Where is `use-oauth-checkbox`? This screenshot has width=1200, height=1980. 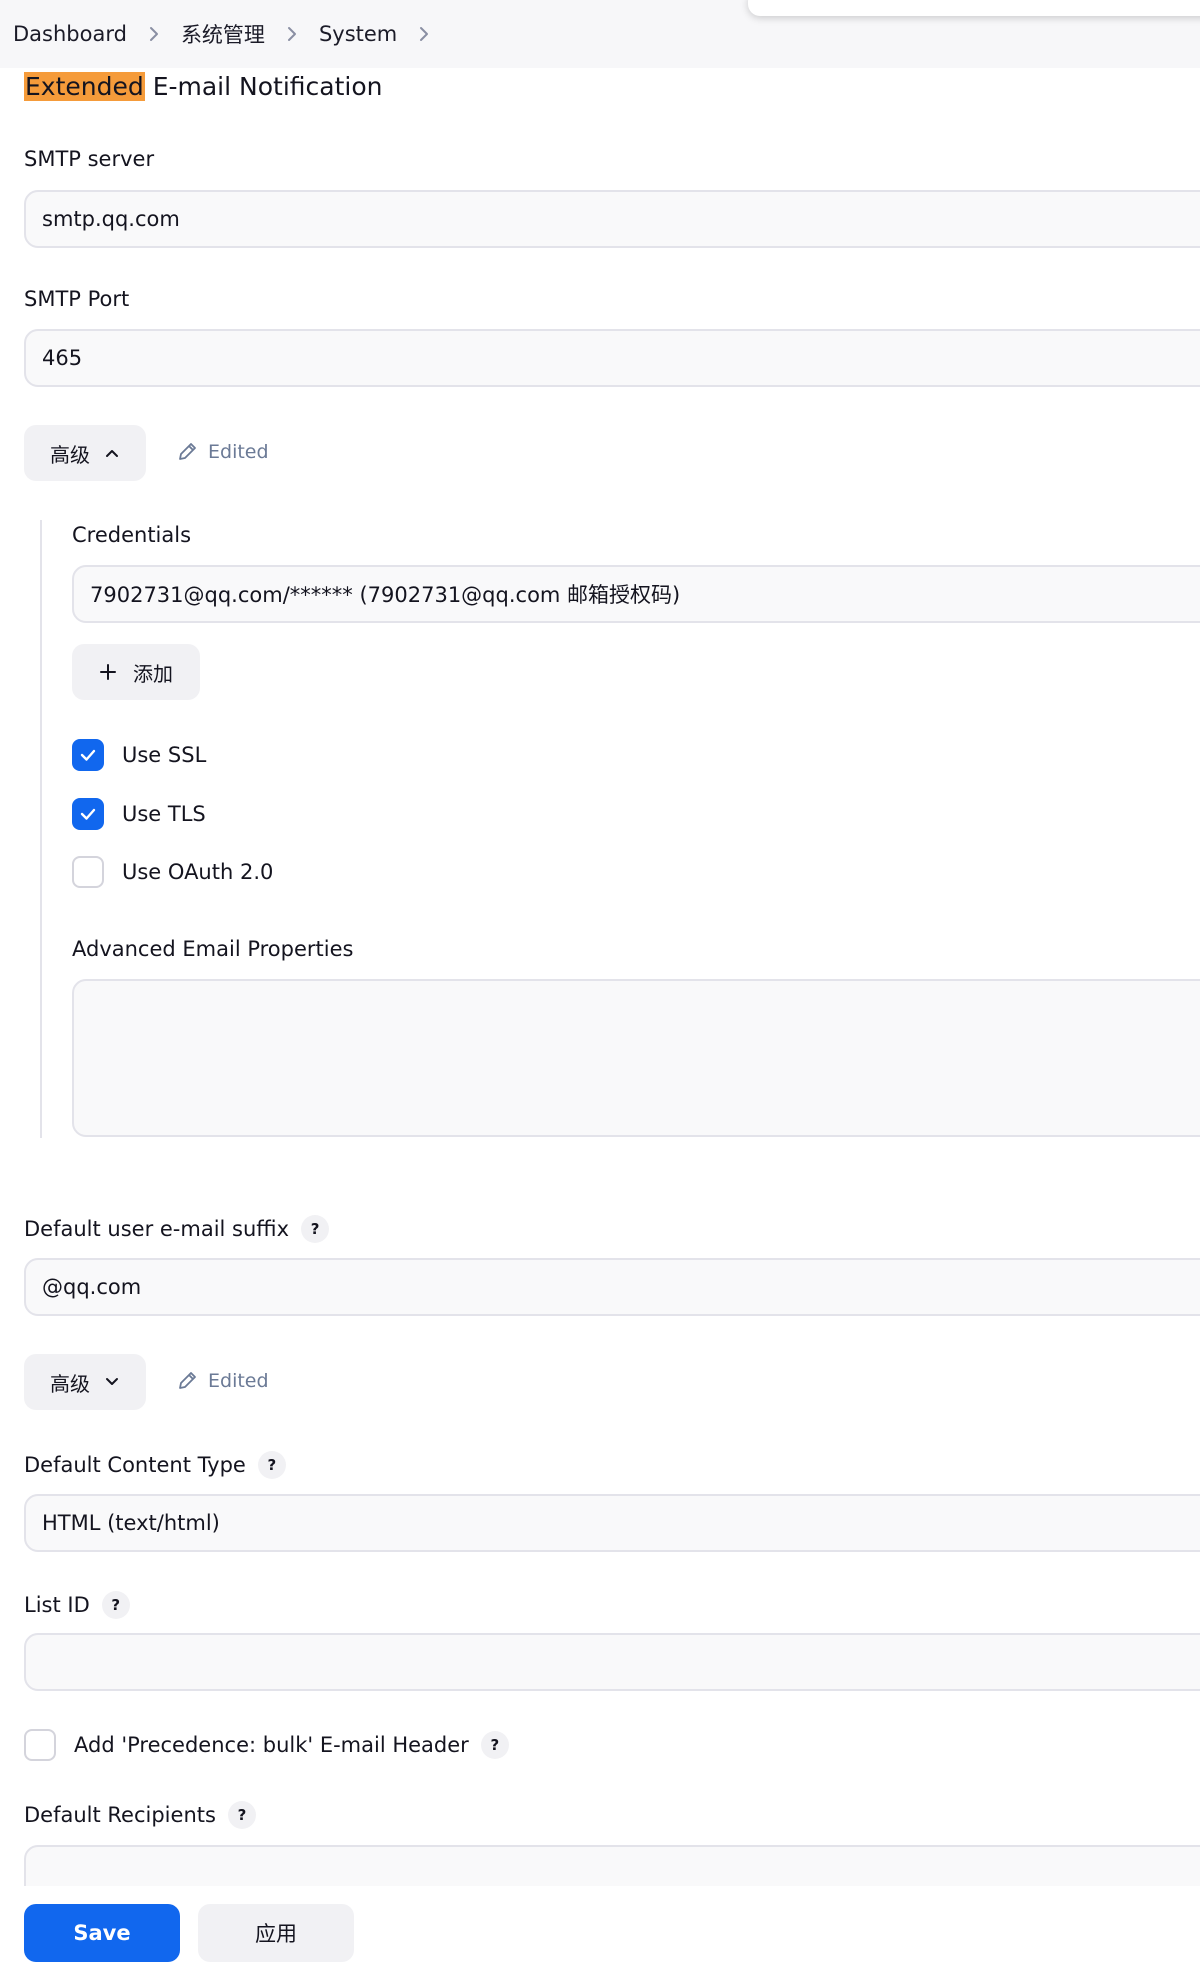
use-oauth-checkbox is located at coordinates (88, 872).